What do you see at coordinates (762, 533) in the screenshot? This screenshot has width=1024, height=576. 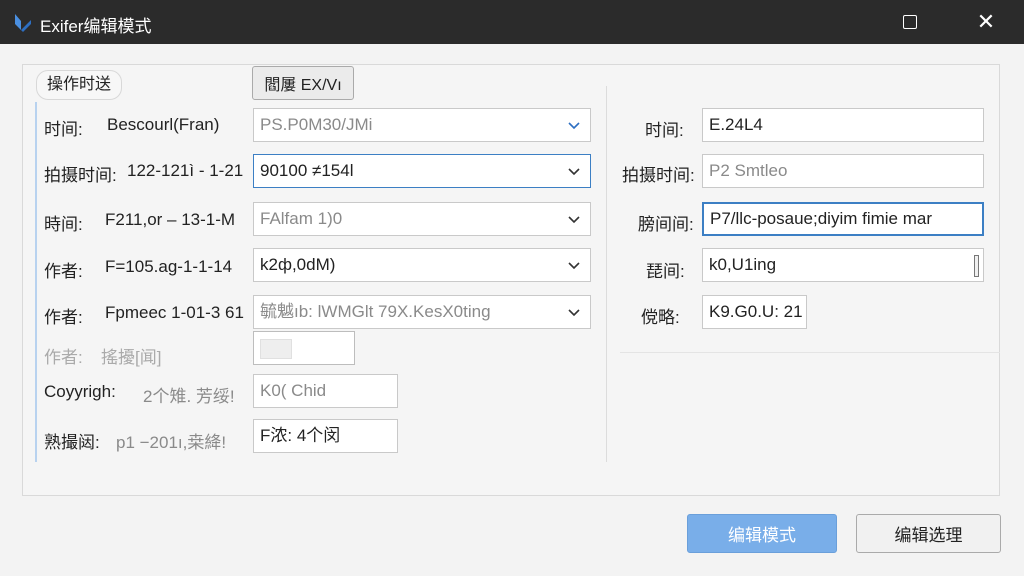 I see `edit-mode-button: 编辑模式` at bounding box center [762, 533].